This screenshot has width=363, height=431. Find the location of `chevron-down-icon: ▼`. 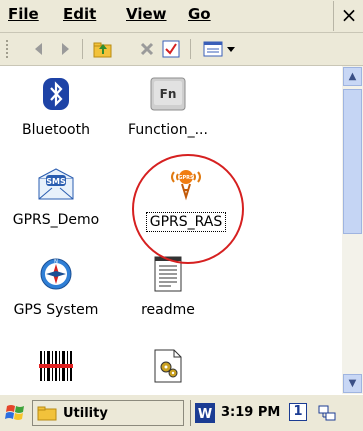

chevron-down-icon: ▼ is located at coordinates (352, 383).